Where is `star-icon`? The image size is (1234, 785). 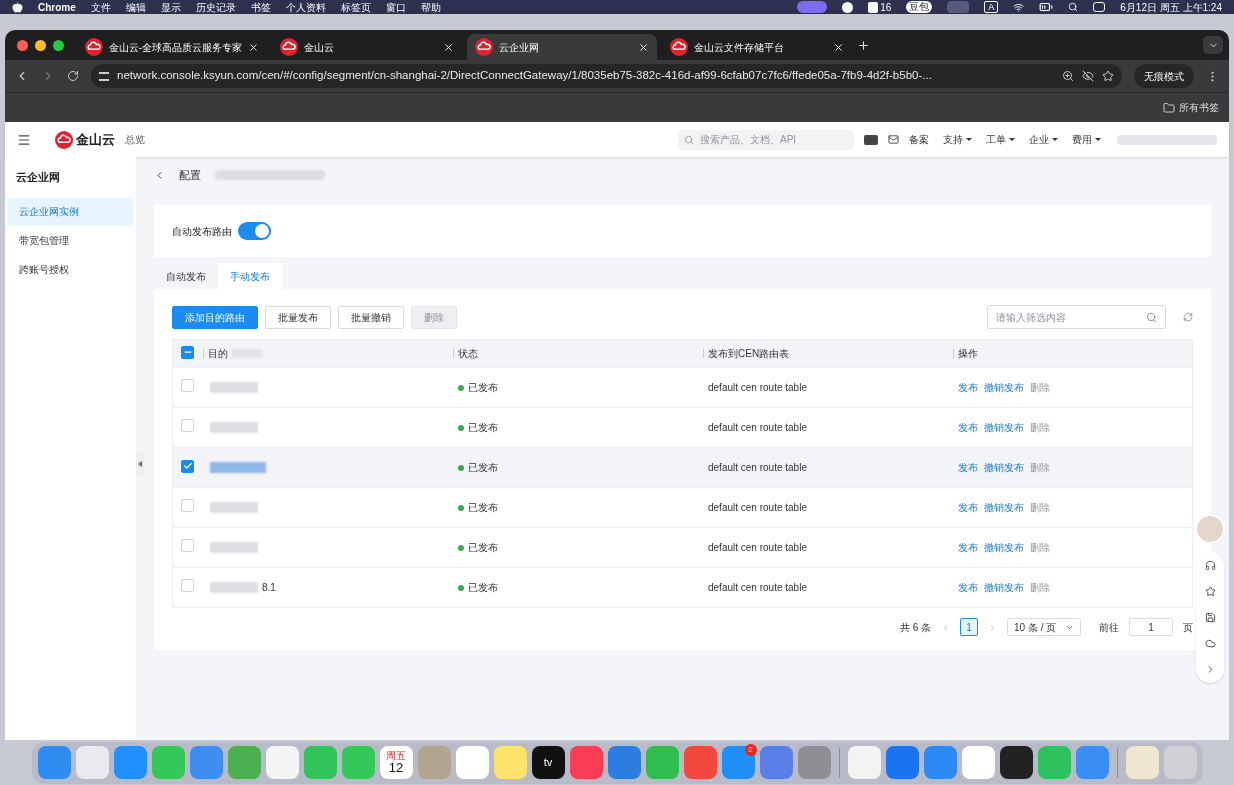 star-icon is located at coordinates (1210, 591).